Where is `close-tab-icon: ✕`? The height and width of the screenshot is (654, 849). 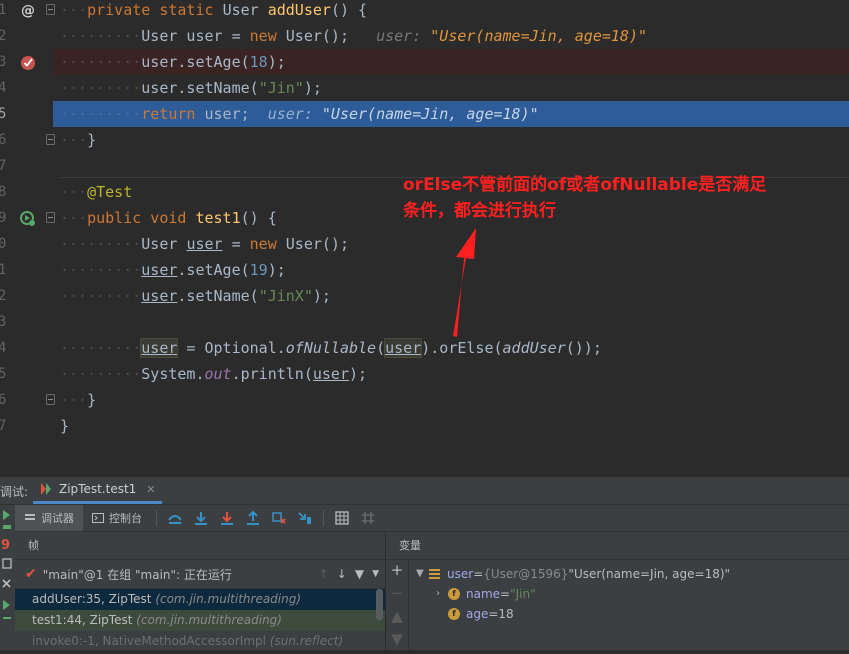 close-tab-icon: ✕ is located at coordinates (150, 489).